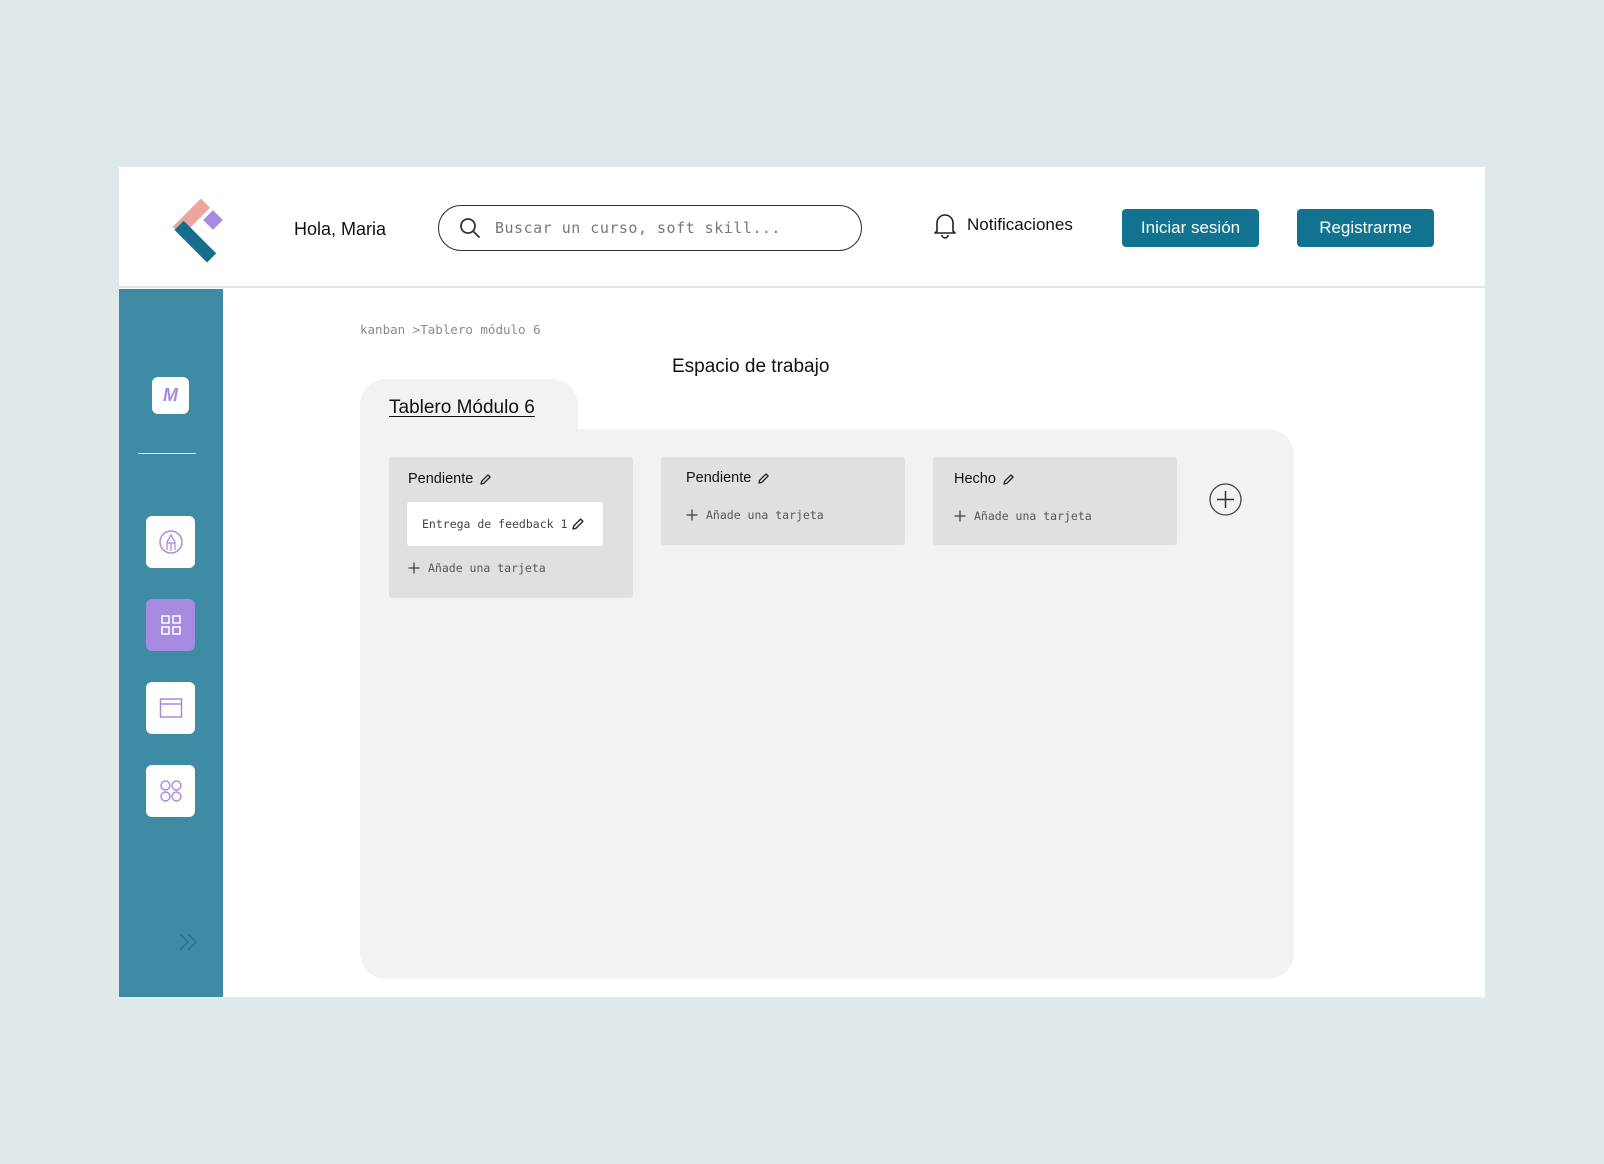  What do you see at coordinates (945, 225) in the screenshot?
I see `bell-icon` at bounding box center [945, 225].